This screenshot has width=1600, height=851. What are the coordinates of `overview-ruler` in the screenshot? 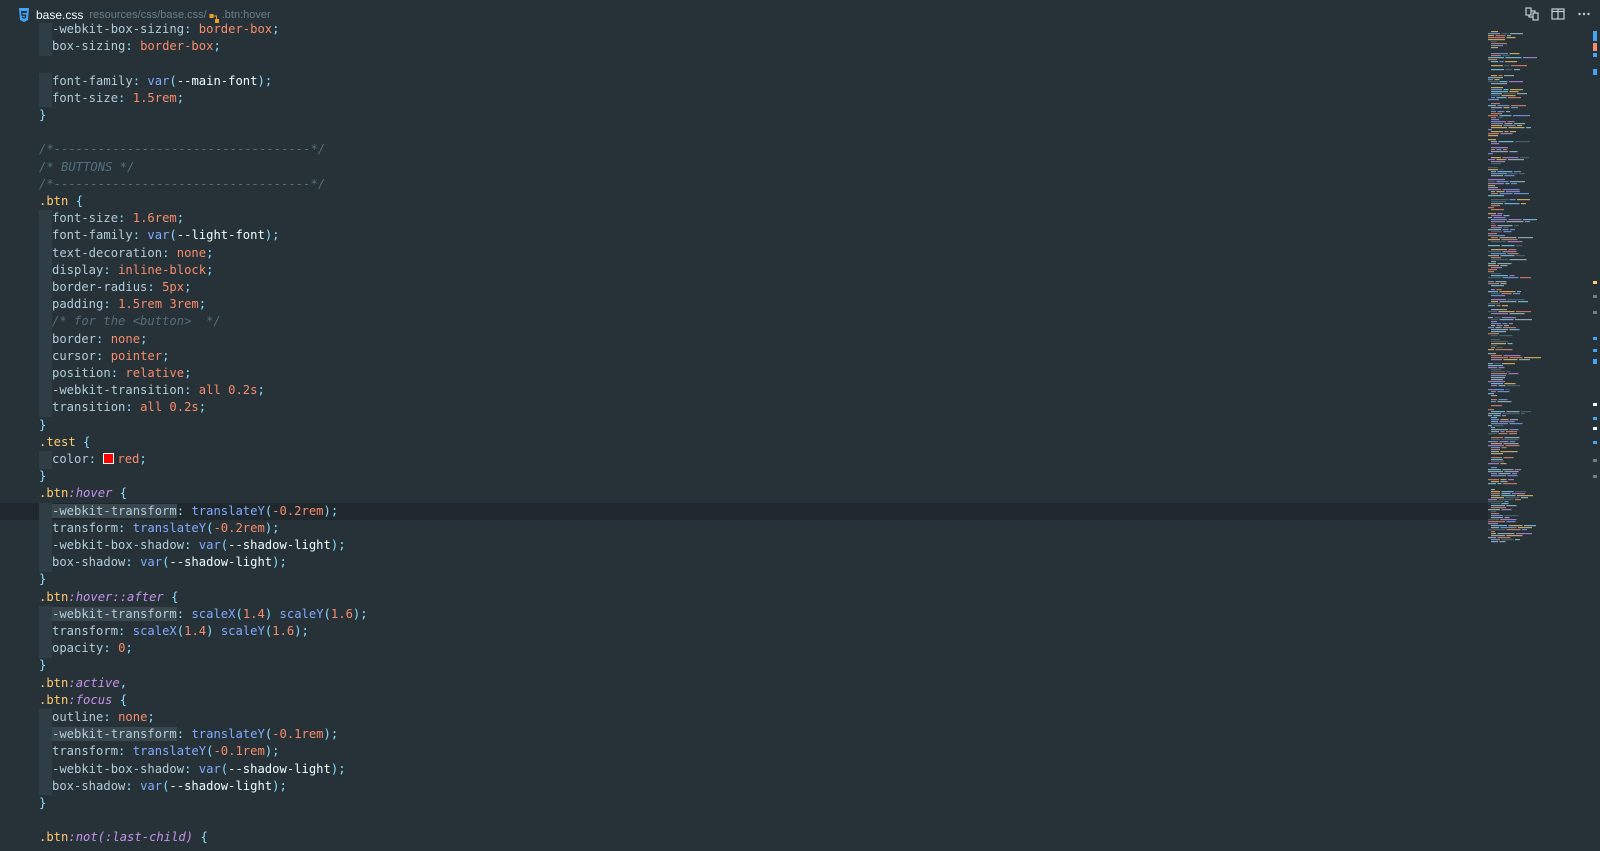 It's located at (1594, 437).